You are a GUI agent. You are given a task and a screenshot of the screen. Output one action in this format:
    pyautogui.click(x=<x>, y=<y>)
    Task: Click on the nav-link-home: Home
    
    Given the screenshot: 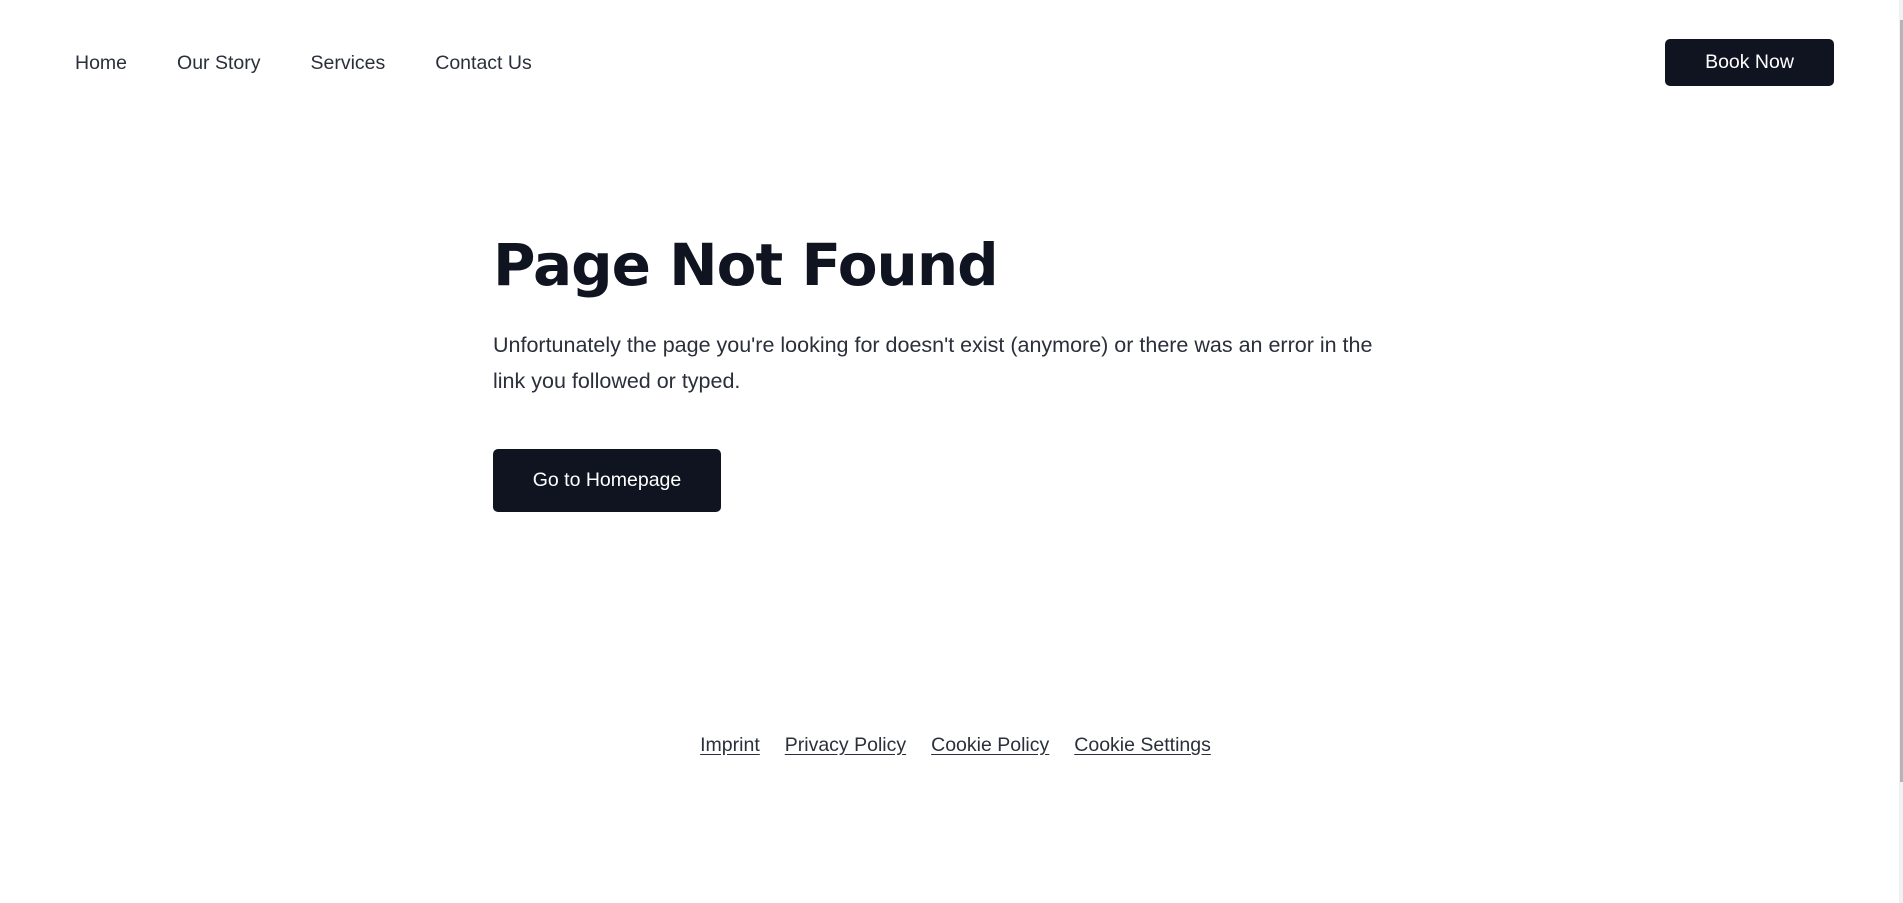 What is the action you would take?
    pyautogui.click(x=101, y=63)
    